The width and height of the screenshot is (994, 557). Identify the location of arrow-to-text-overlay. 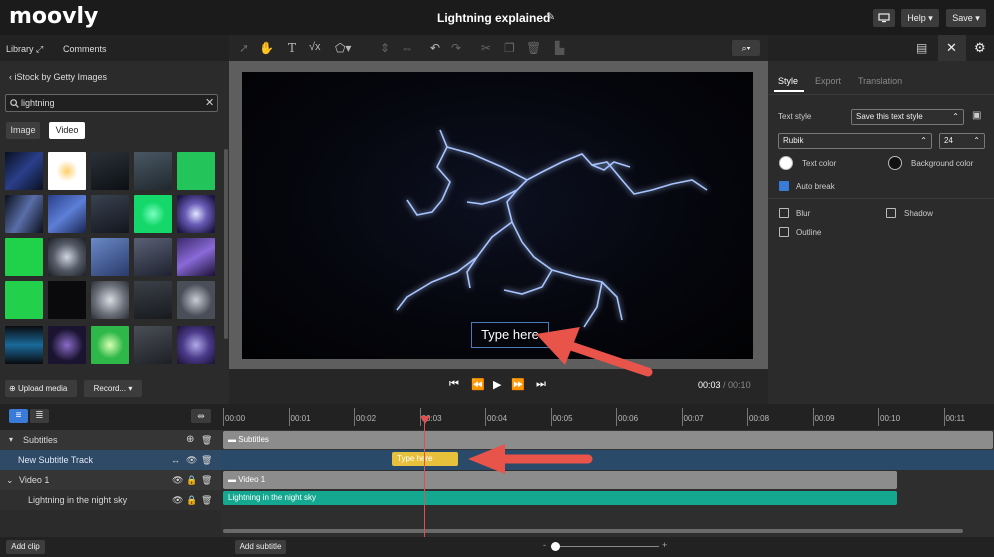
(594, 352).